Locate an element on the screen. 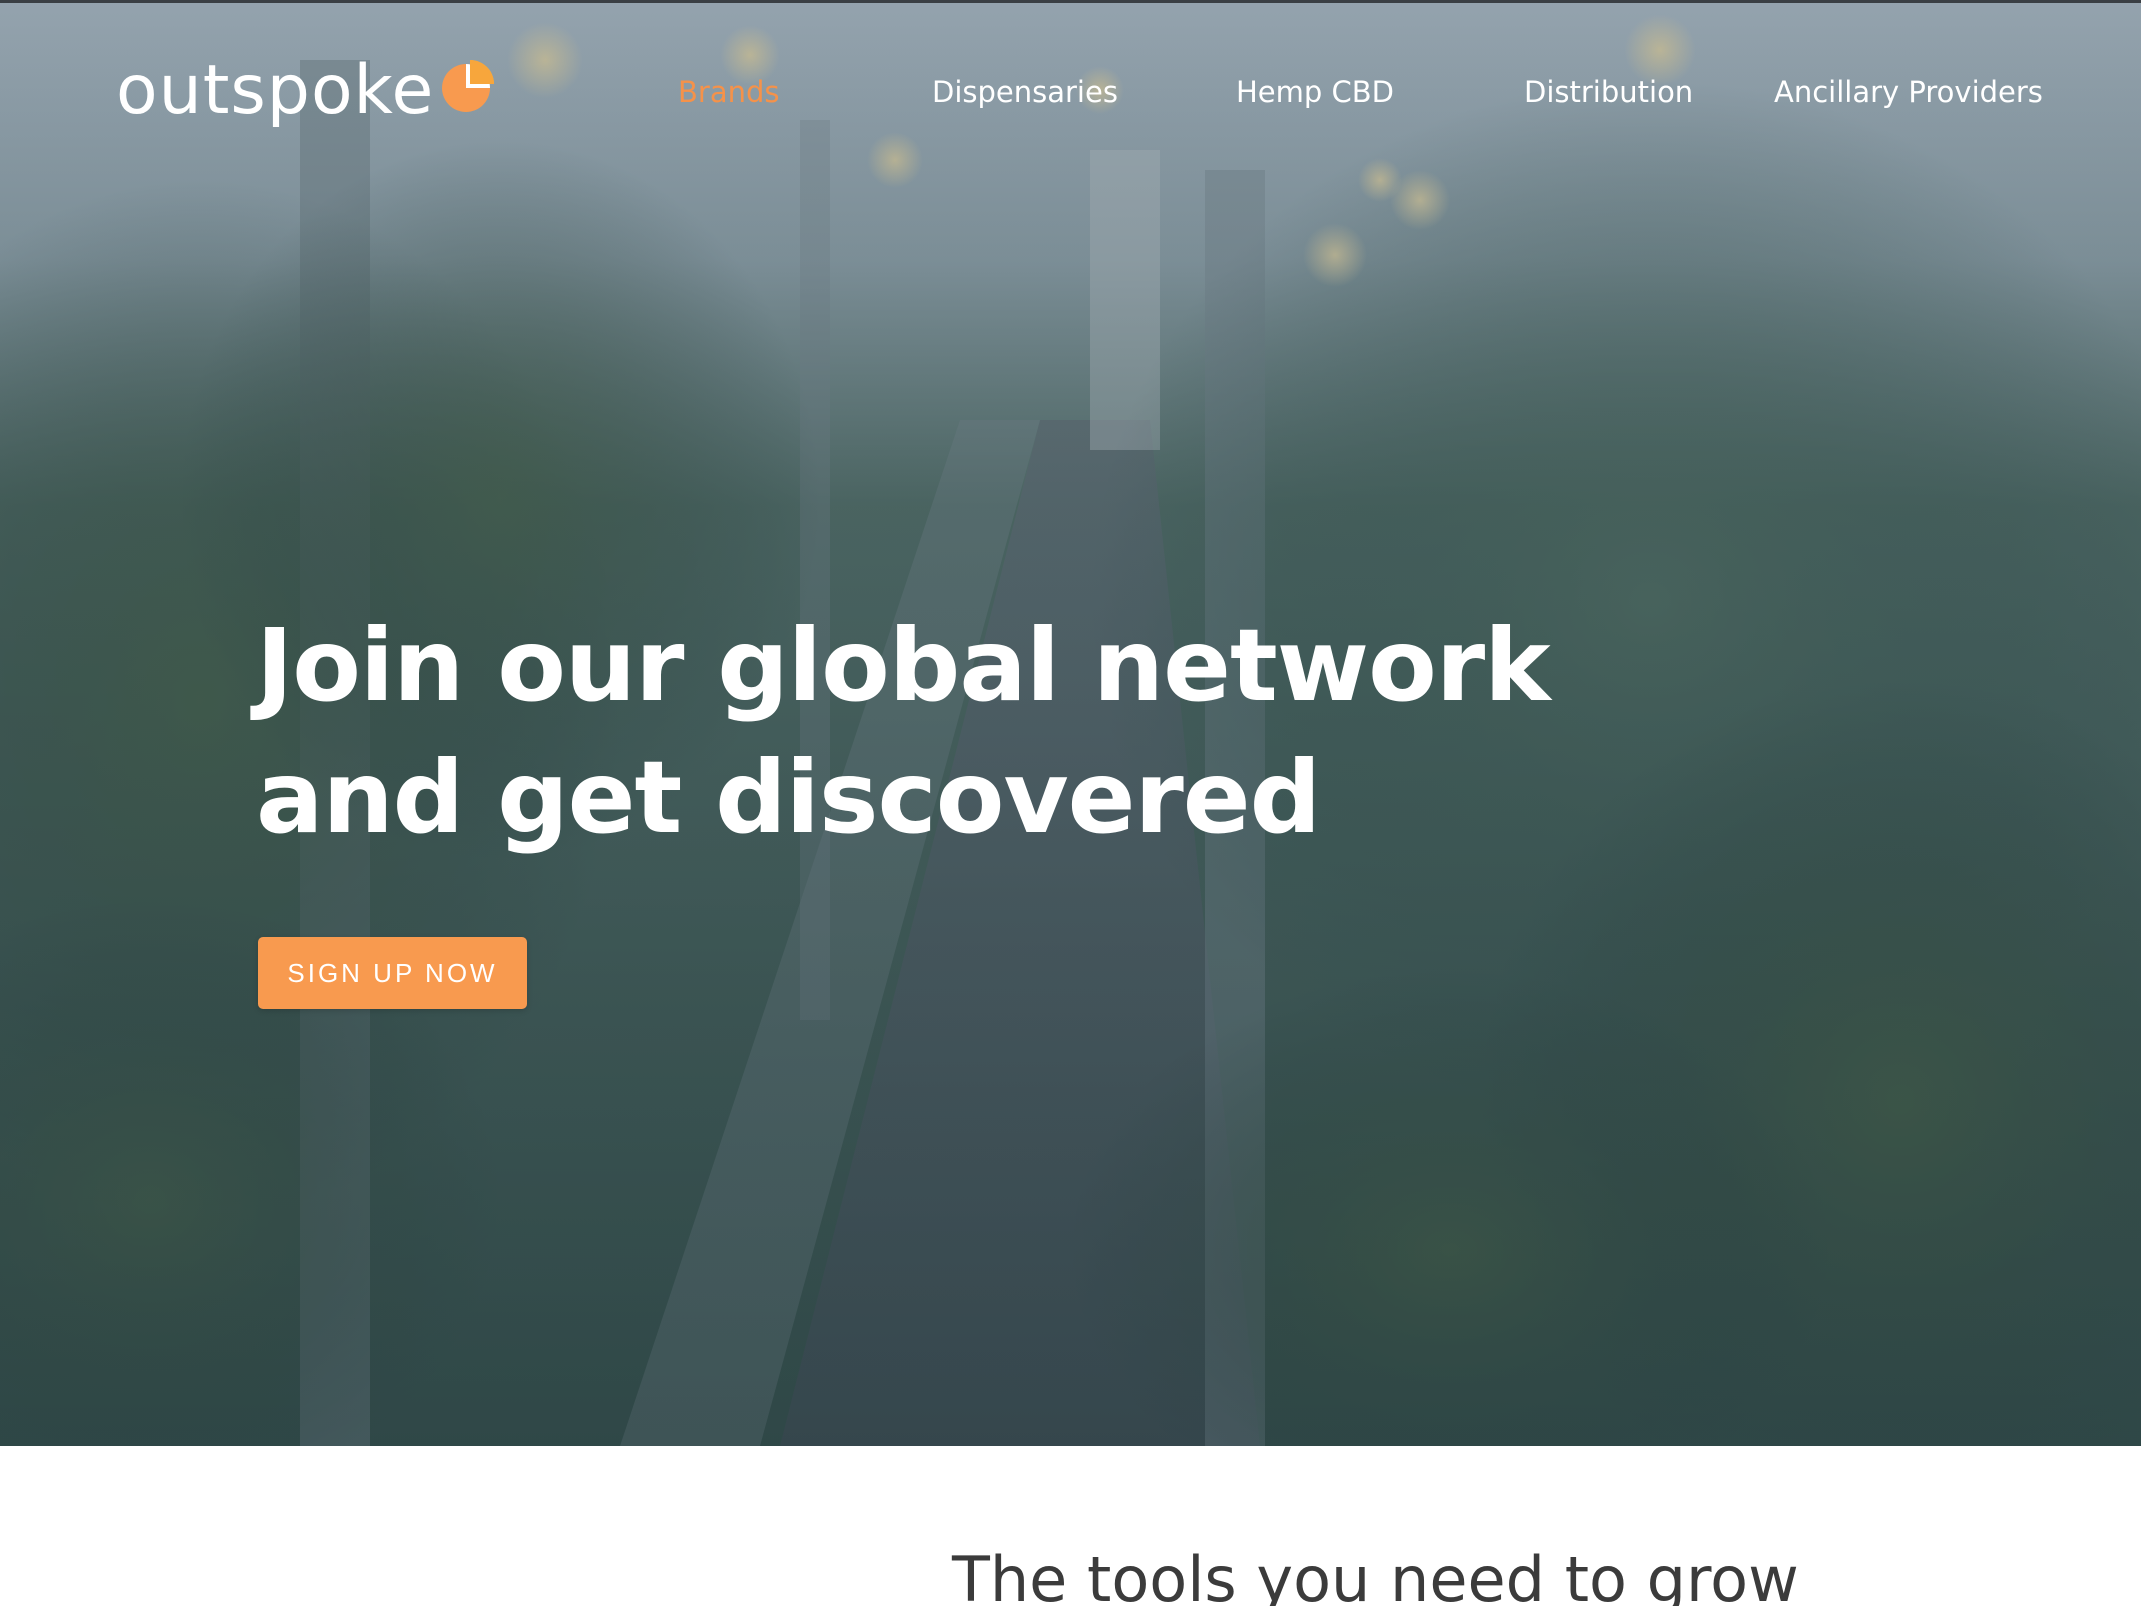 This screenshot has width=2141, height=1606. pie-chart-icon is located at coordinates (468, 86).